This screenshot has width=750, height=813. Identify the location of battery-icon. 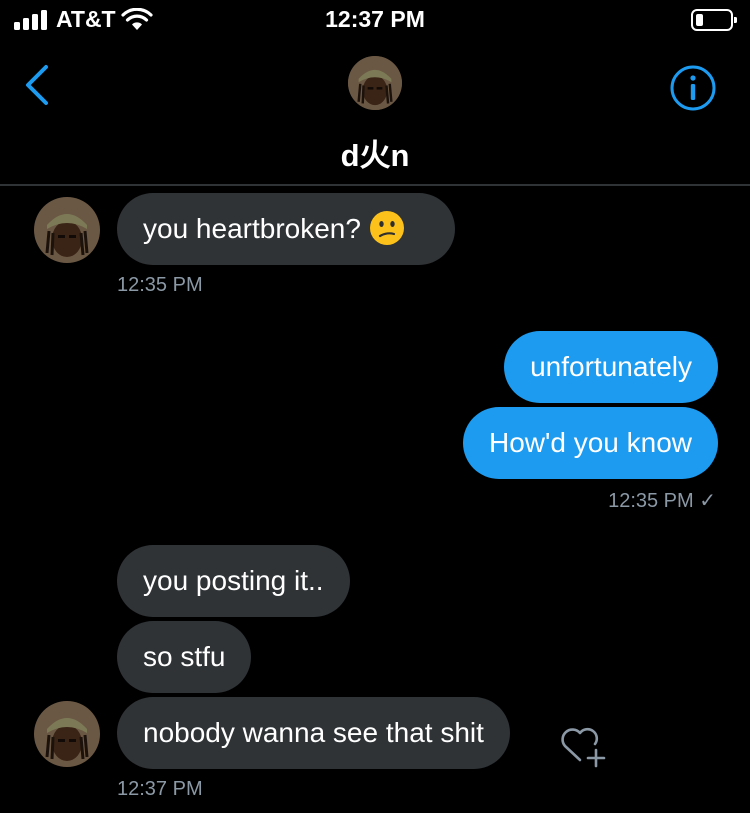
(714, 20).